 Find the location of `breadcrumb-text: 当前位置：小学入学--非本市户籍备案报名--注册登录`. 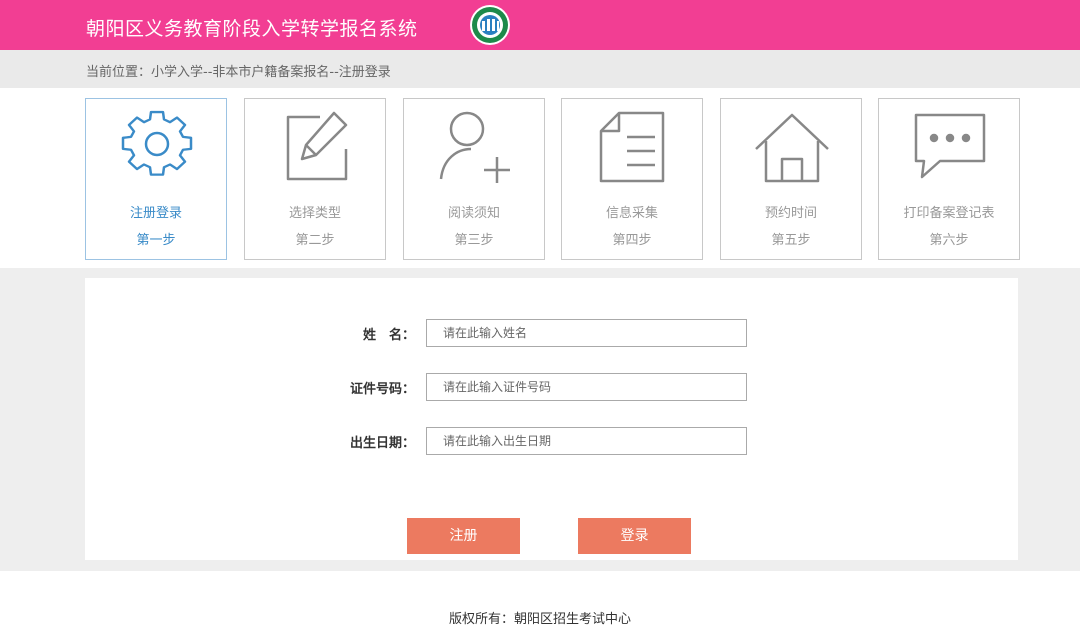

breadcrumb-text: 当前位置：小学入学--非本市户籍备案报名--注册登录 is located at coordinates (238, 72).